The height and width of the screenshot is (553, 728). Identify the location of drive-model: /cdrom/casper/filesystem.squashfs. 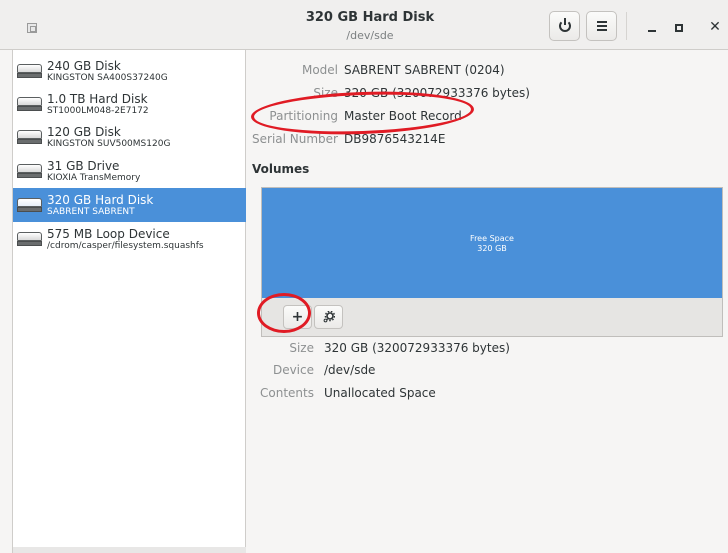
(125, 246).